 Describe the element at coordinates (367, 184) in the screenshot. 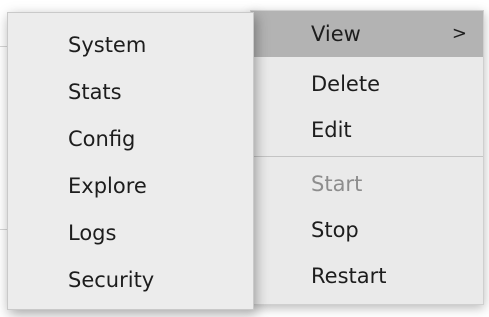

I see `menu-item-start: Start` at that location.